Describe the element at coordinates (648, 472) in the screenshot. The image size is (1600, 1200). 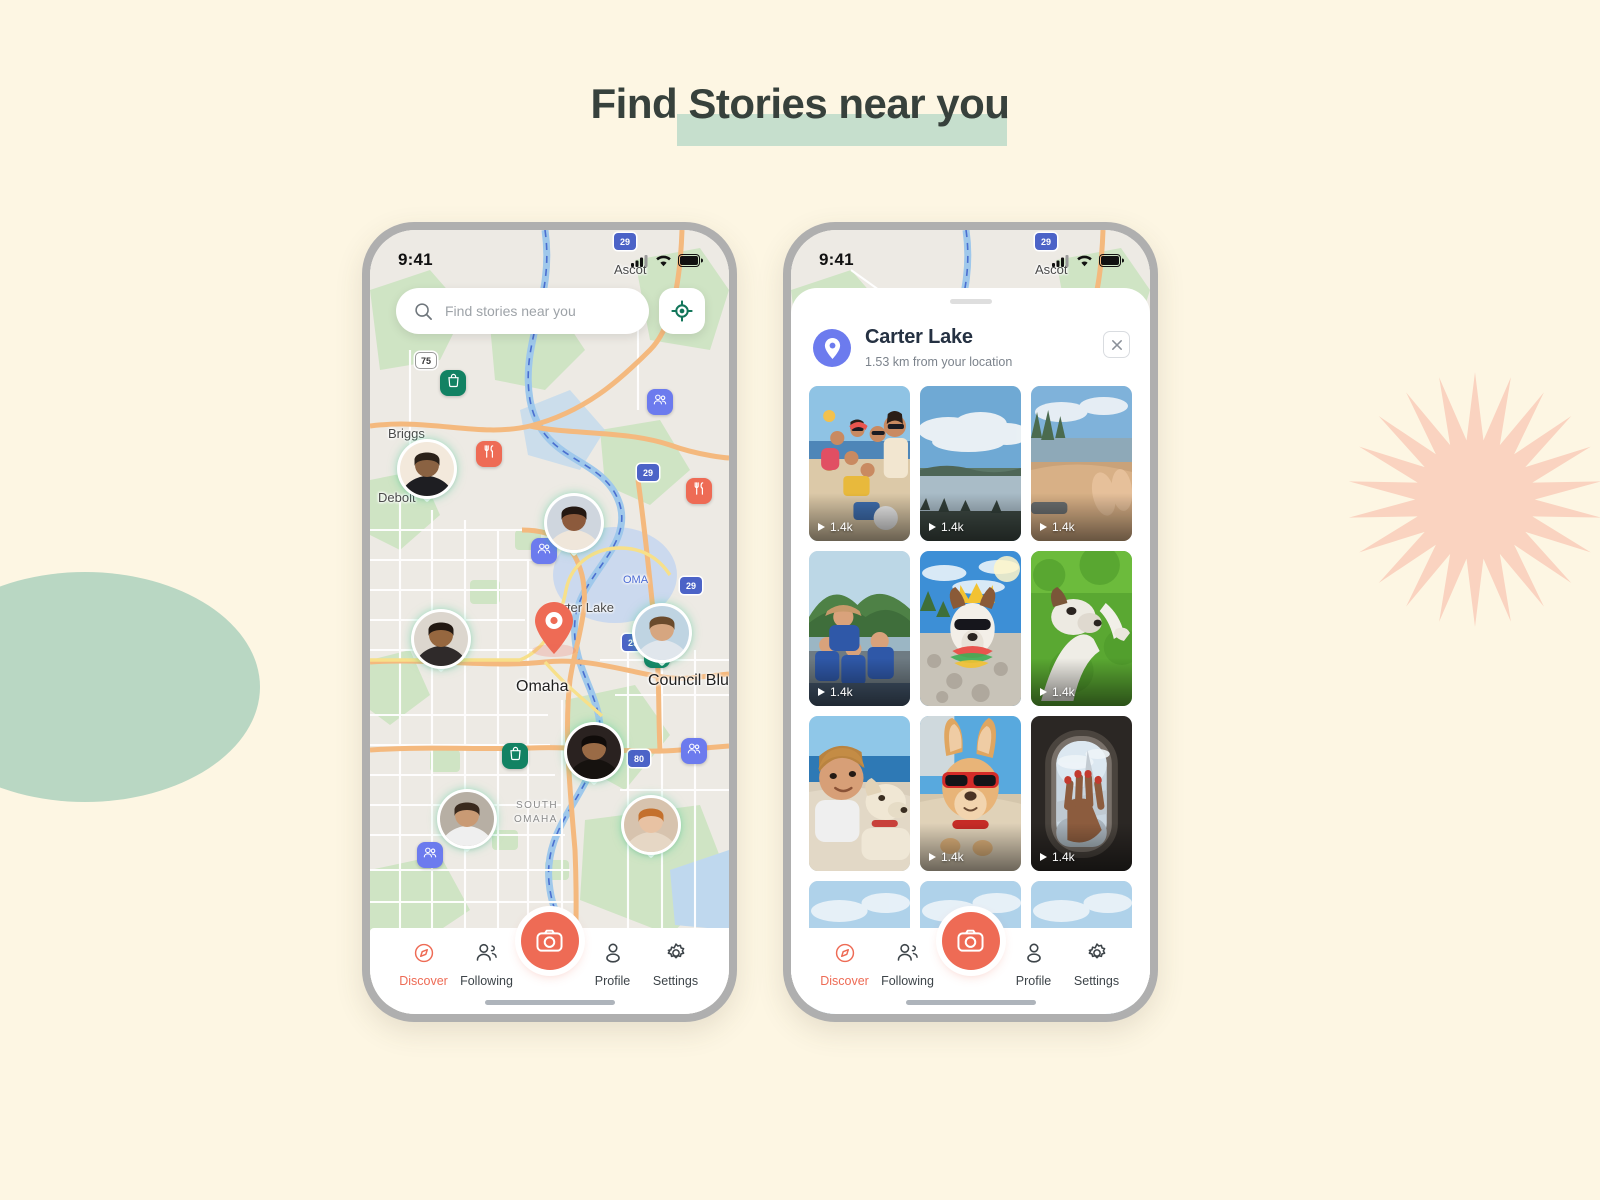
I see `highway-shield-29: 29` at that location.